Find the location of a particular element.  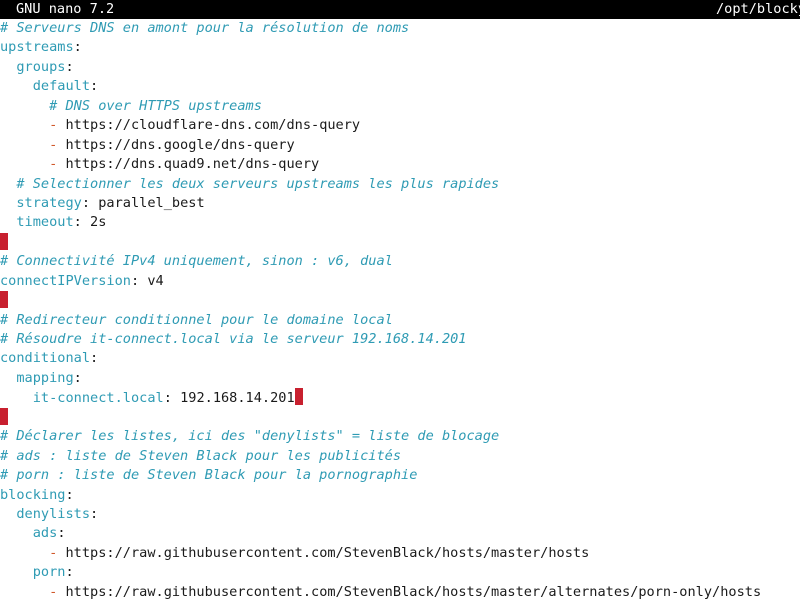

yaml-value: parallel_best is located at coordinates (151, 202).